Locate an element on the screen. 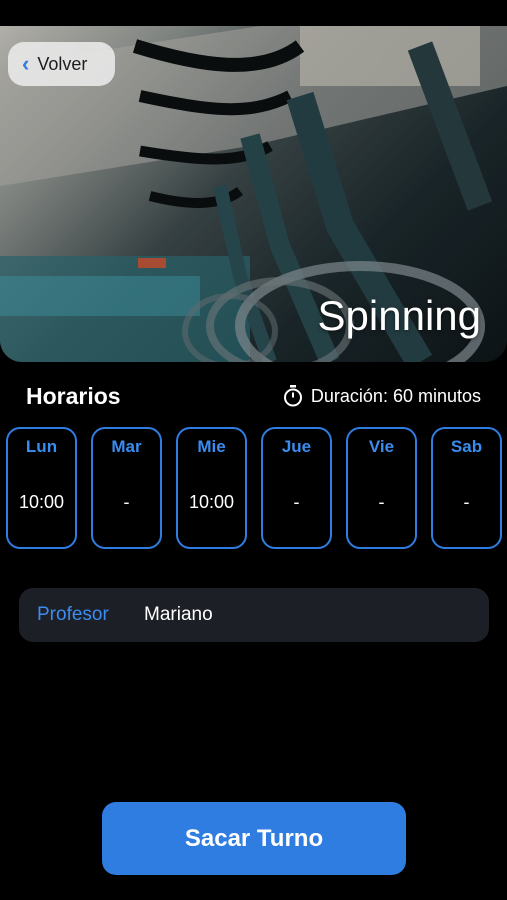  back-button-label: Volver is located at coordinates (62, 63).